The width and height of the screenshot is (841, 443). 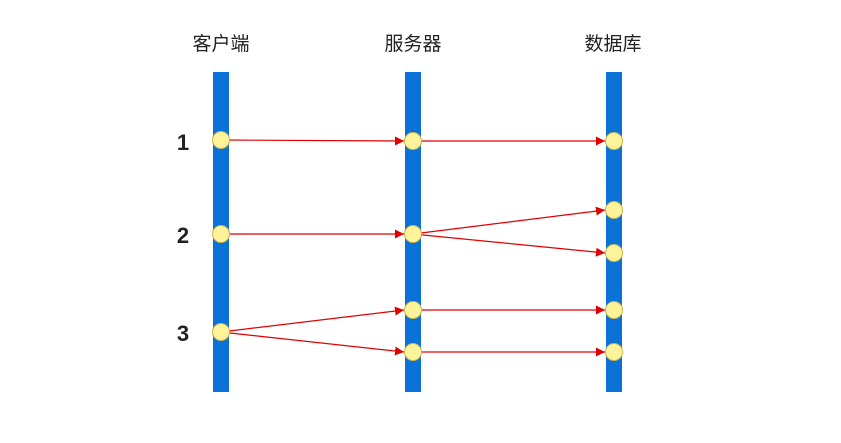 What do you see at coordinates (312, 319) in the screenshot?
I see `edge-step3-client-to-server-upper` at bounding box center [312, 319].